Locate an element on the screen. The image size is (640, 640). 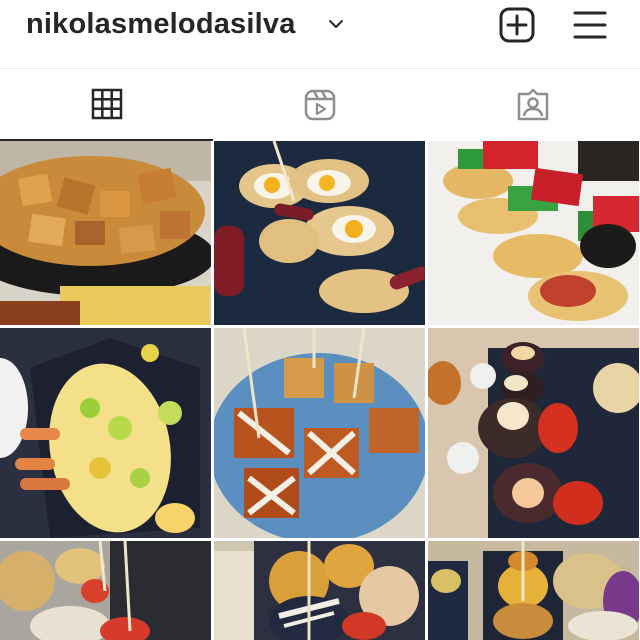
chevron-down-icon is located at coordinates (336, 24).